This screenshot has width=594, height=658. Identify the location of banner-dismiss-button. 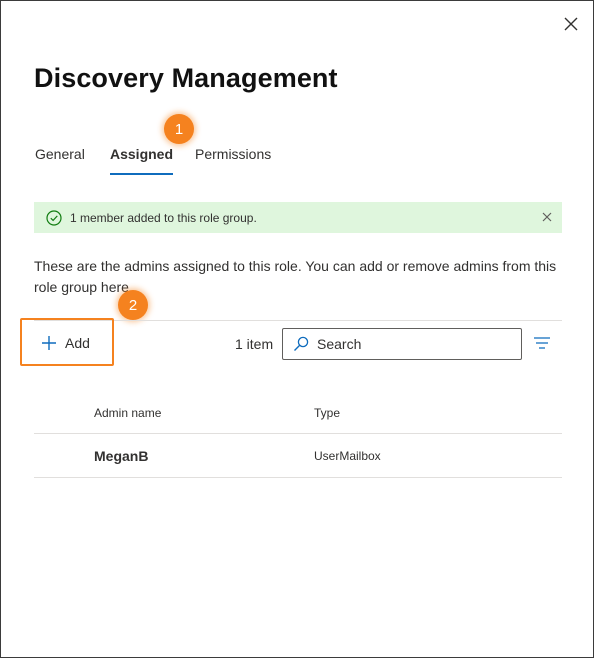
(547, 217).